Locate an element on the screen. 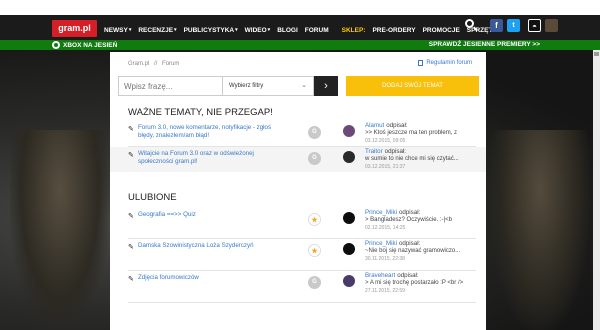 The image size is (600, 330). search-icon is located at coordinates (471, 25).